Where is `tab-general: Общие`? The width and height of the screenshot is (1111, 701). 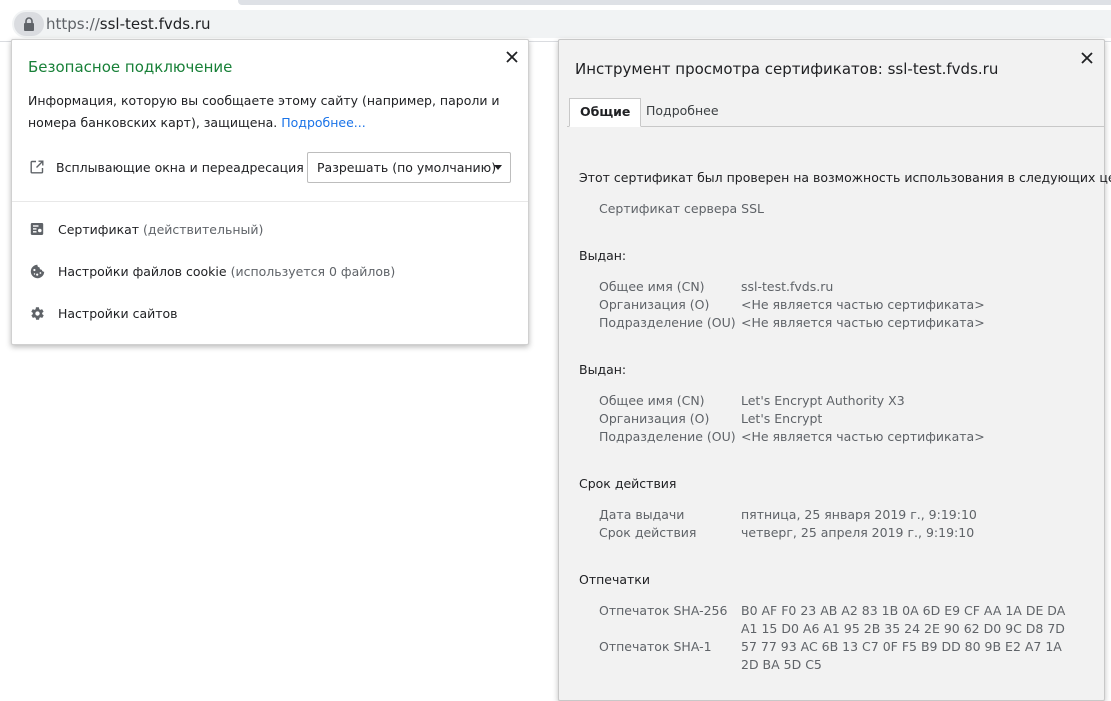
tab-general: Общие is located at coordinates (605, 112).